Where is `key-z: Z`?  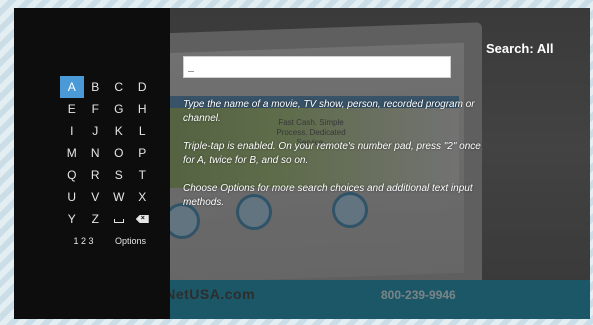
key-z: Z is located at coordinates (96, 219).